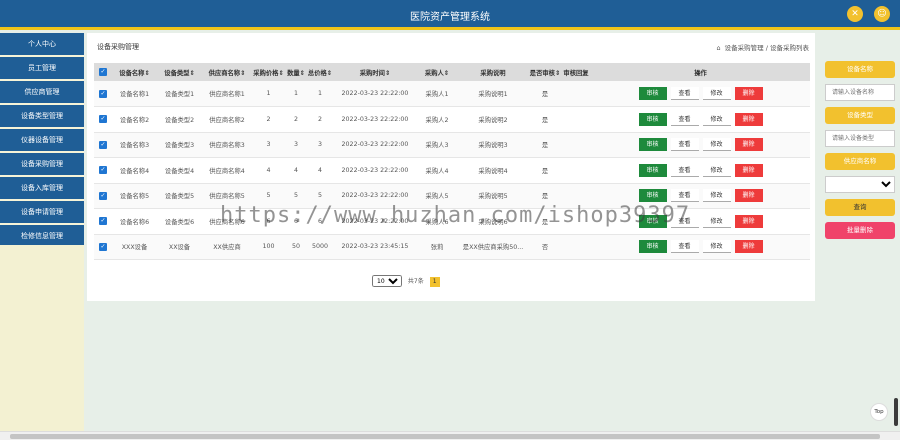 The width and height of the screenshot is (900, 440). Describe the element at coordinates (860, 138) in the screenshot. I see `device-type-input` at that location.